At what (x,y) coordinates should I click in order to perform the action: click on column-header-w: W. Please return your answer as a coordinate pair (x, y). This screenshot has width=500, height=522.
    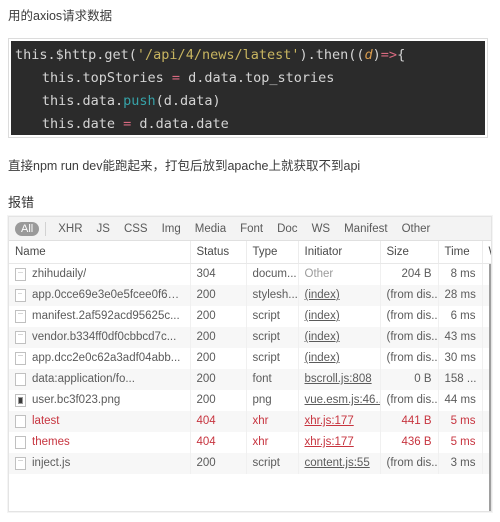
    Looking at the image, I should click on (486, 252).